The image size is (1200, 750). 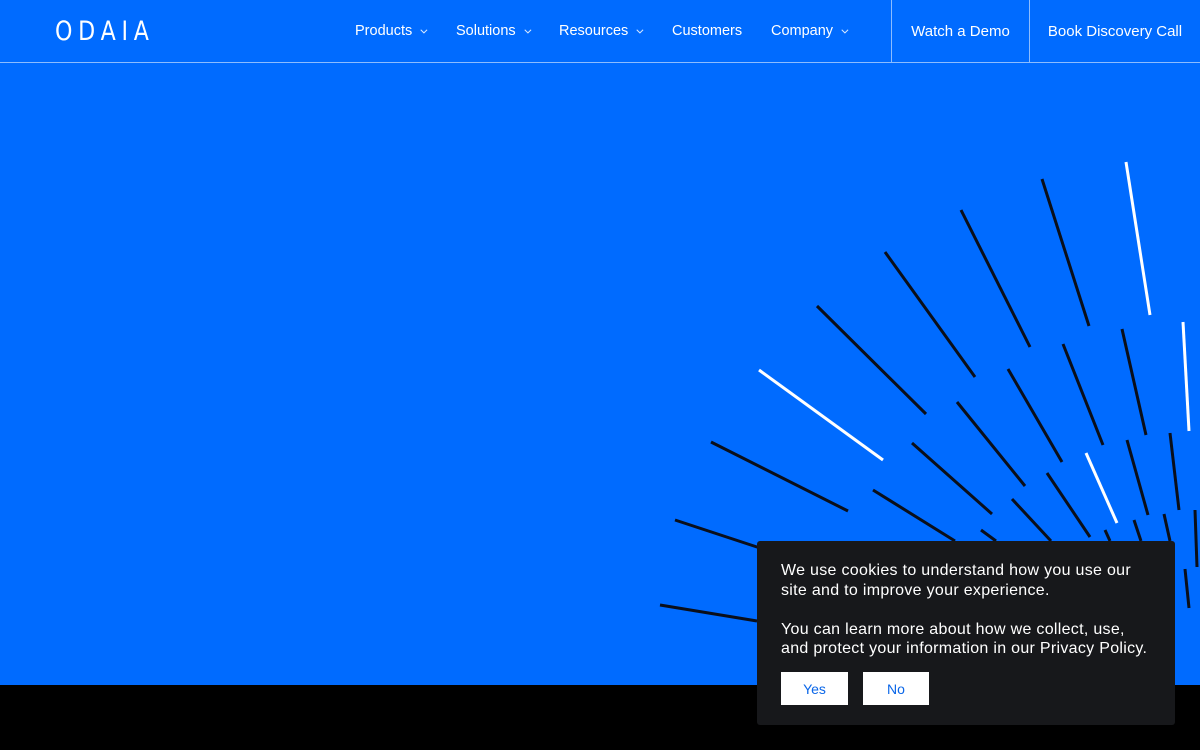 I want to click on cookie-yes-button: Yes, so click(x=814, y=688).